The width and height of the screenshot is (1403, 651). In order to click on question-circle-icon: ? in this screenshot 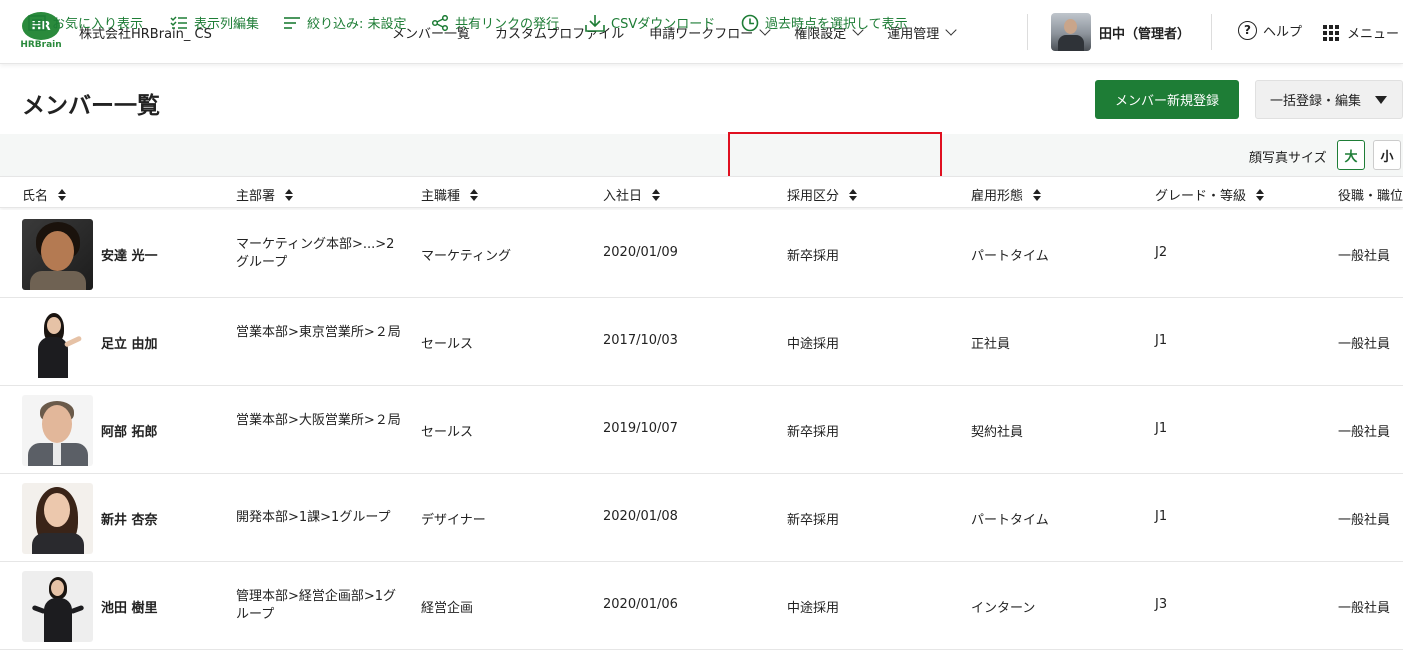, I will do `click(1247, 30)`.